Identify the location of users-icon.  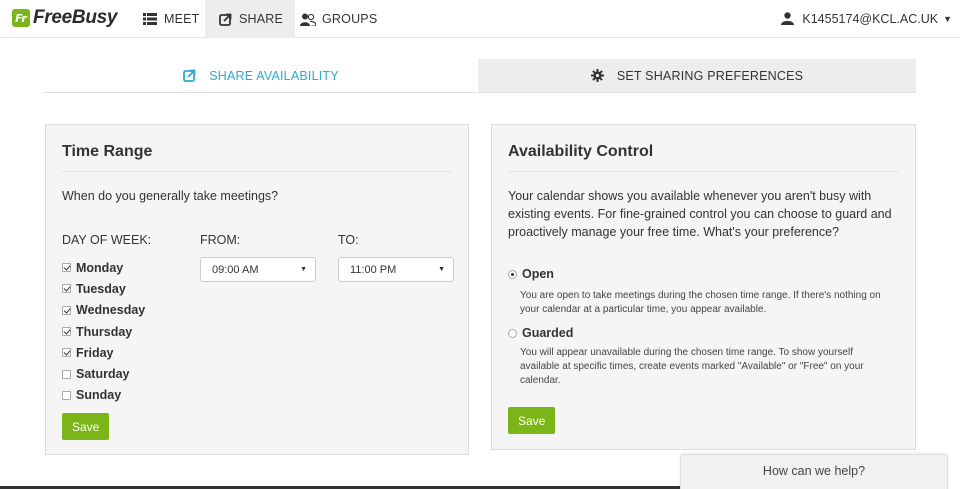
(308, 19).